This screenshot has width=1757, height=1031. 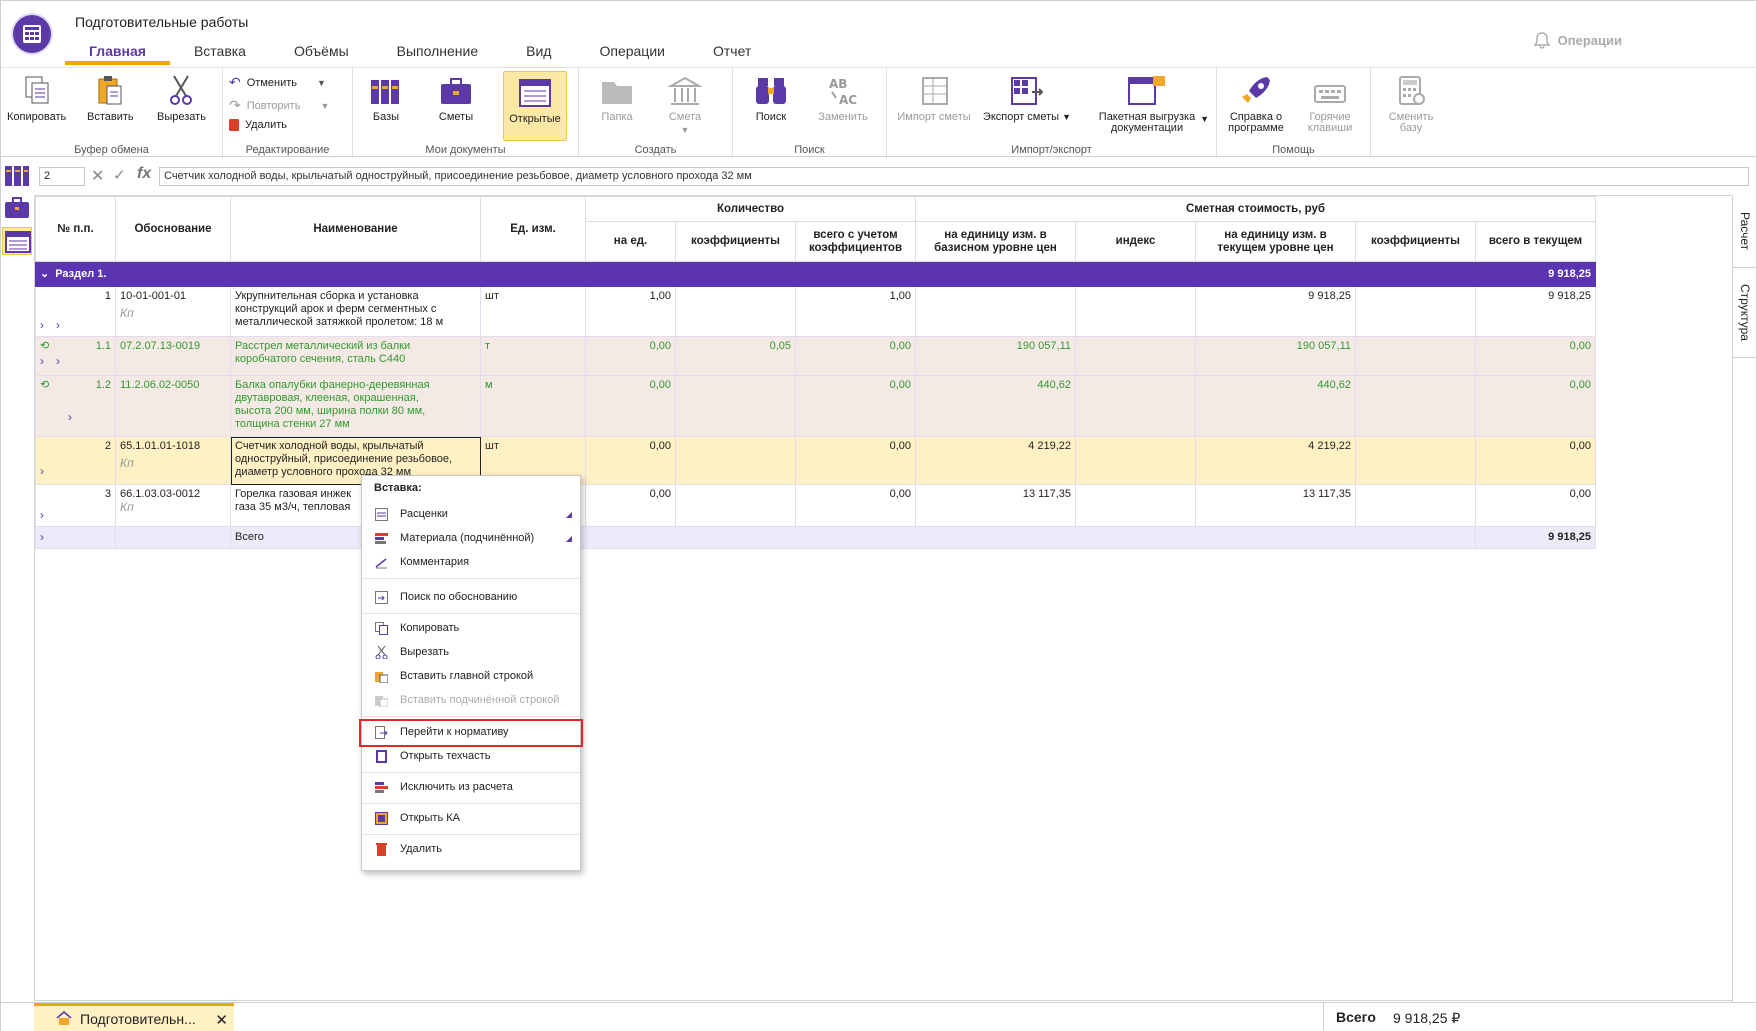 I want to click on total-row: › Всего 9 918,25, so click(x=815, y=537).